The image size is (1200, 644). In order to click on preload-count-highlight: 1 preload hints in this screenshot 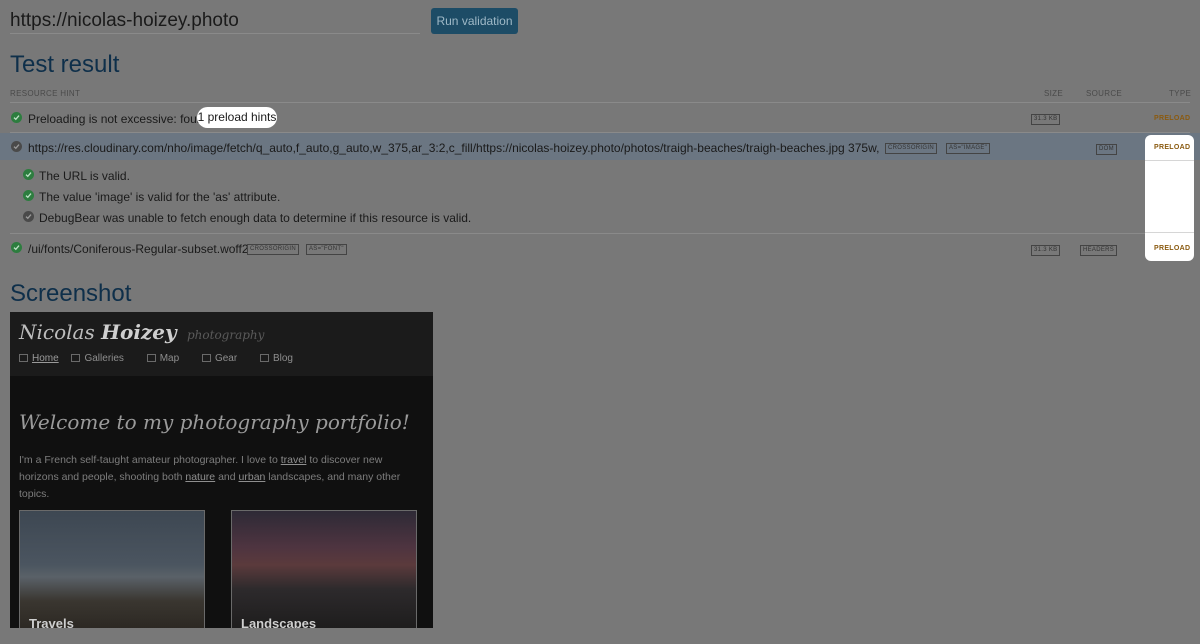, I will do `click(237, 117)`.